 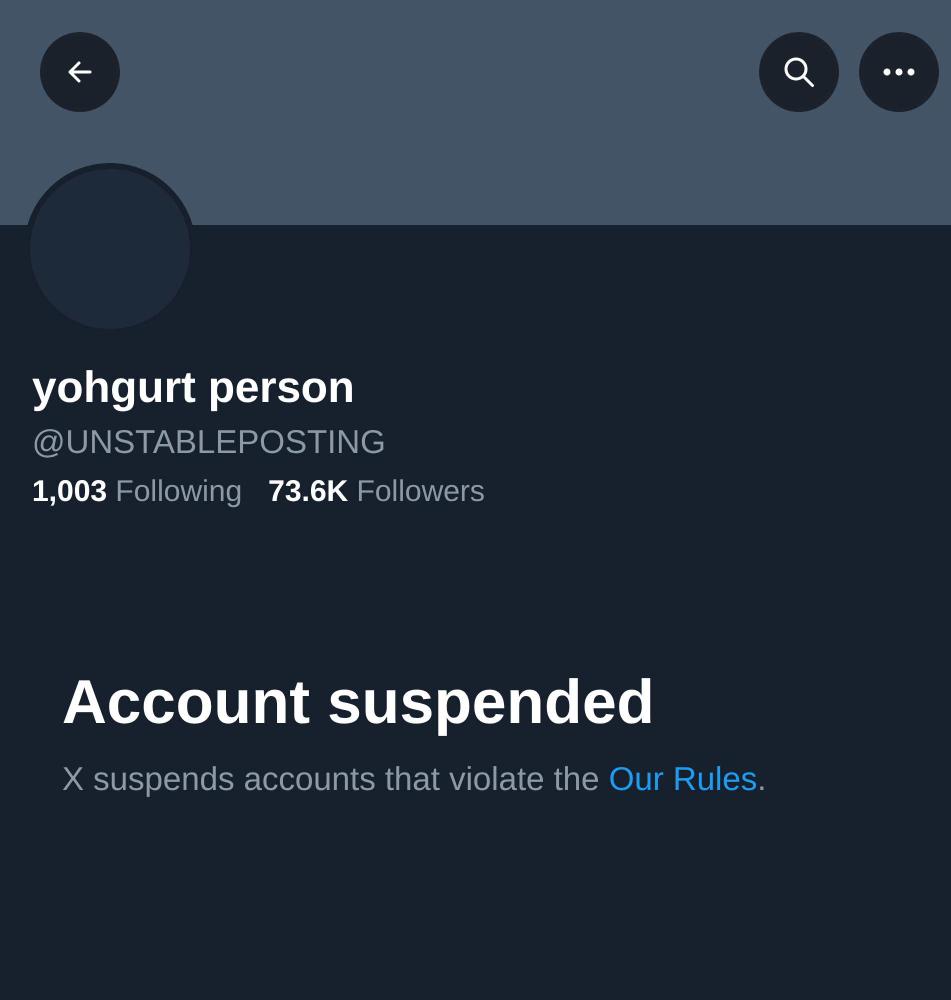 What do you see at coordinates (376, 492) in the screenshot?
I see `follow-stat: 73.6K Followers` at bounding box center [376, 492].